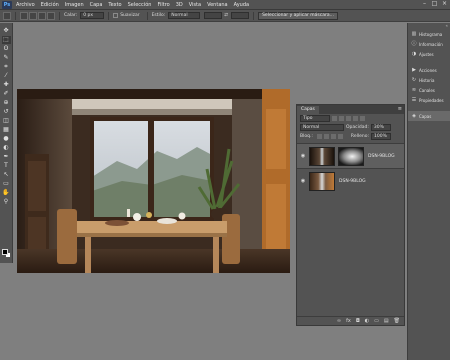 The width and height of the screenshot is (450, 360). I want to click on maximize-button: □, so click(434, 4).